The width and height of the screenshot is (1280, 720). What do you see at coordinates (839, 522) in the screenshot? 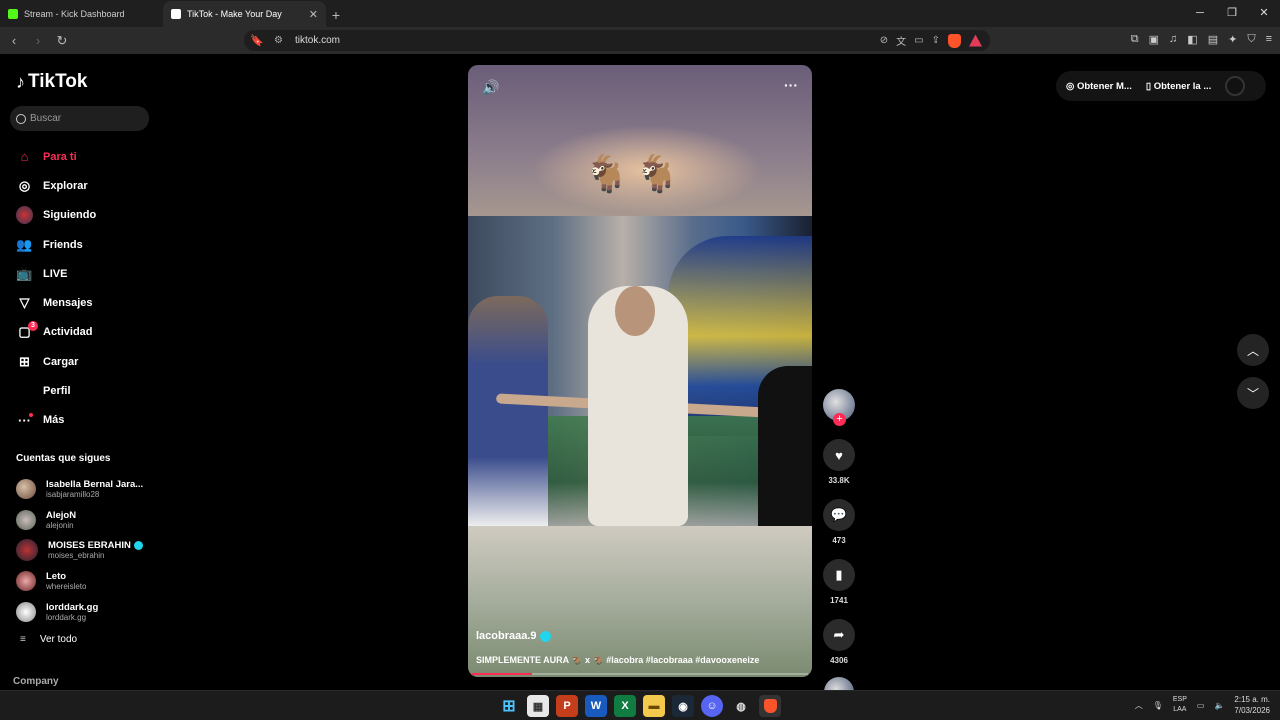
I see `comment-action: 💬 473` at bounding box center [839, 522].